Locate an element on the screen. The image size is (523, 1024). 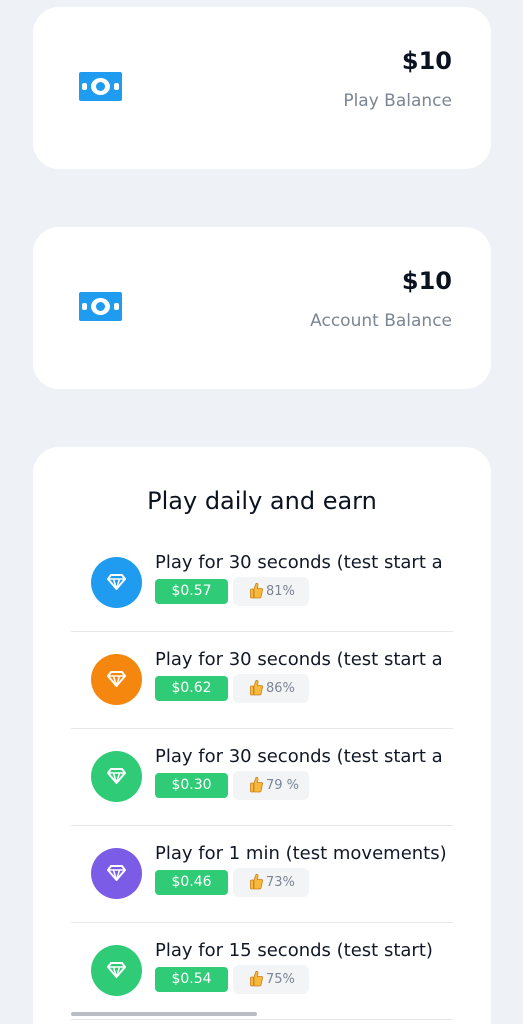
horizontal-scrollbar is located at coordinates (164, 1014).